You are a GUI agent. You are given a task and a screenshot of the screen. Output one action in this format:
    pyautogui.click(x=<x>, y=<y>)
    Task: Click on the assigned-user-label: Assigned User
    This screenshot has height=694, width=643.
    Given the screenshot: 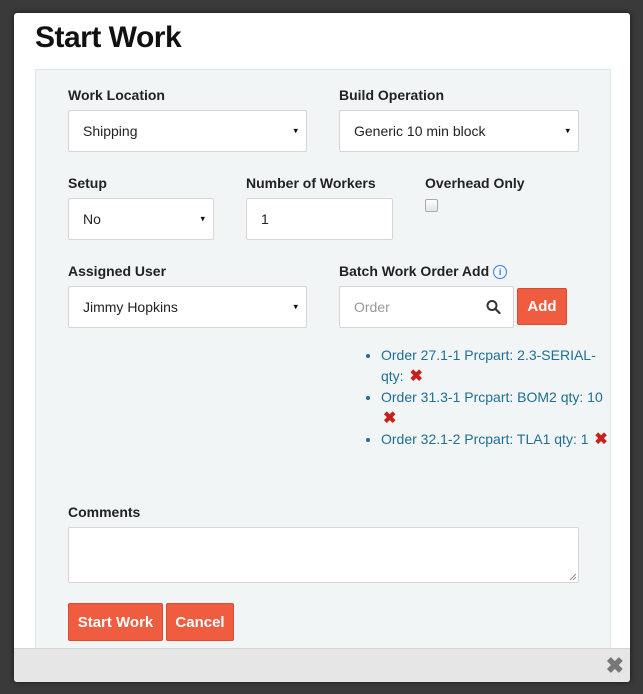 What is the action you would take?
    pyautogui.click(x=117, y=271)
    